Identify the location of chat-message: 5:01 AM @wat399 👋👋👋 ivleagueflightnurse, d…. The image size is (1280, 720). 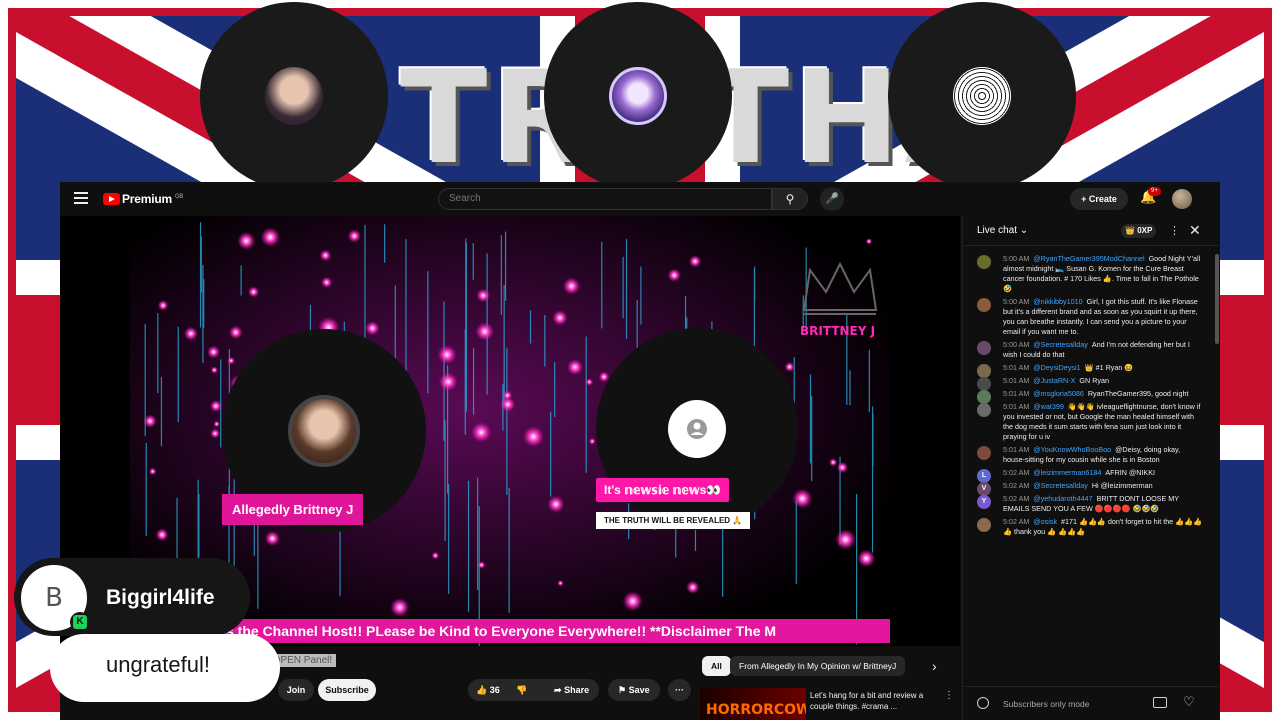
(1087, 422).